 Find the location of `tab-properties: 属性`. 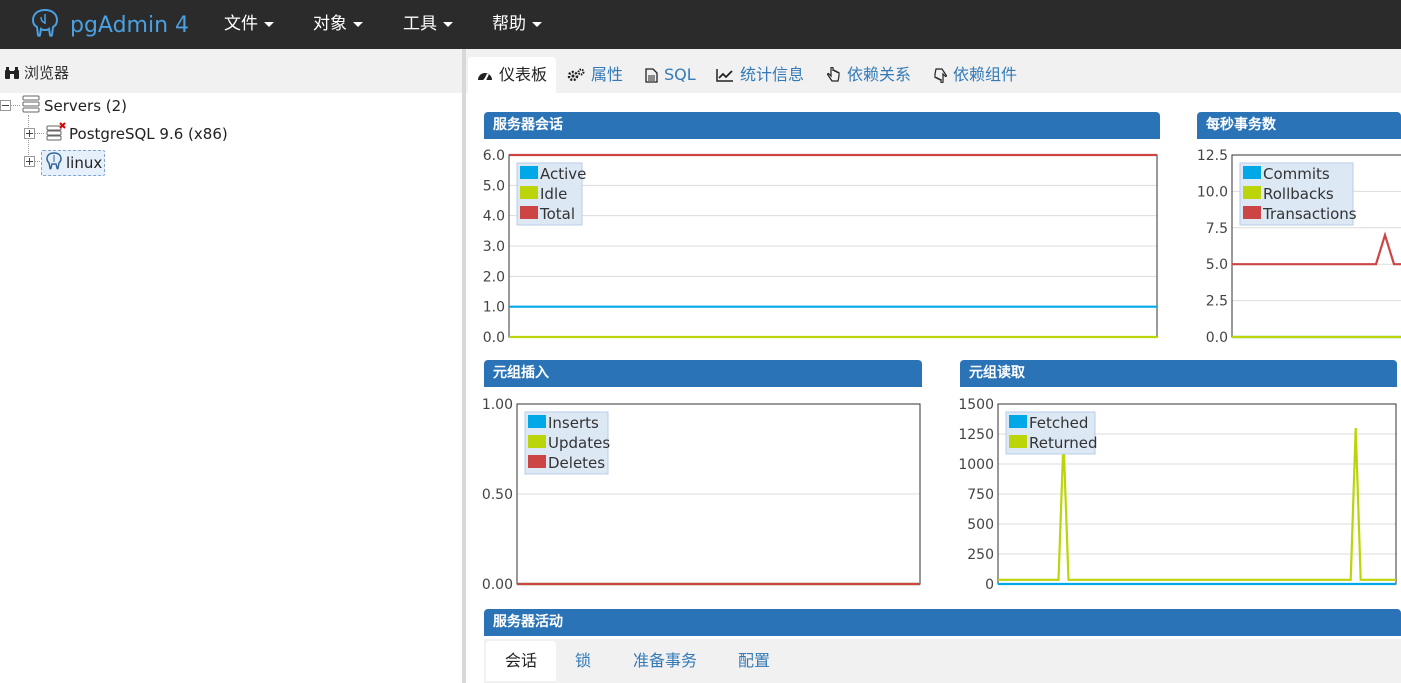

tab-properties: 属性 is located at coordinates (595, 75).